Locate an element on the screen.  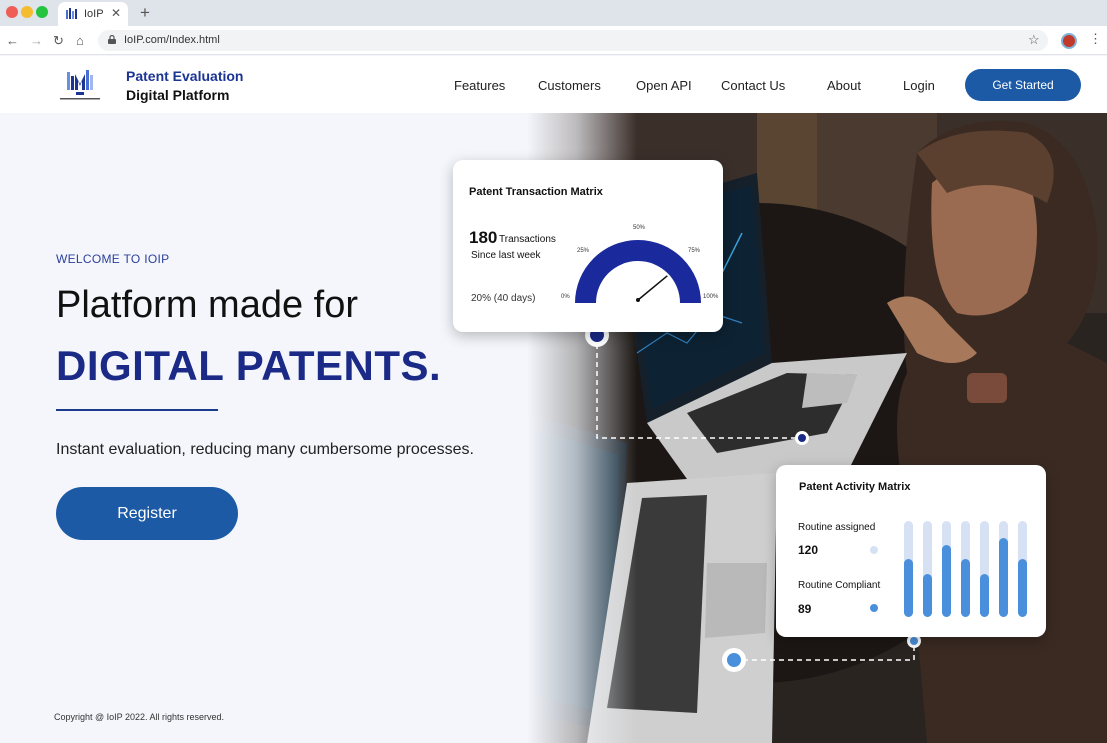
activity-bar-chart is located at coordinates (964, 569).